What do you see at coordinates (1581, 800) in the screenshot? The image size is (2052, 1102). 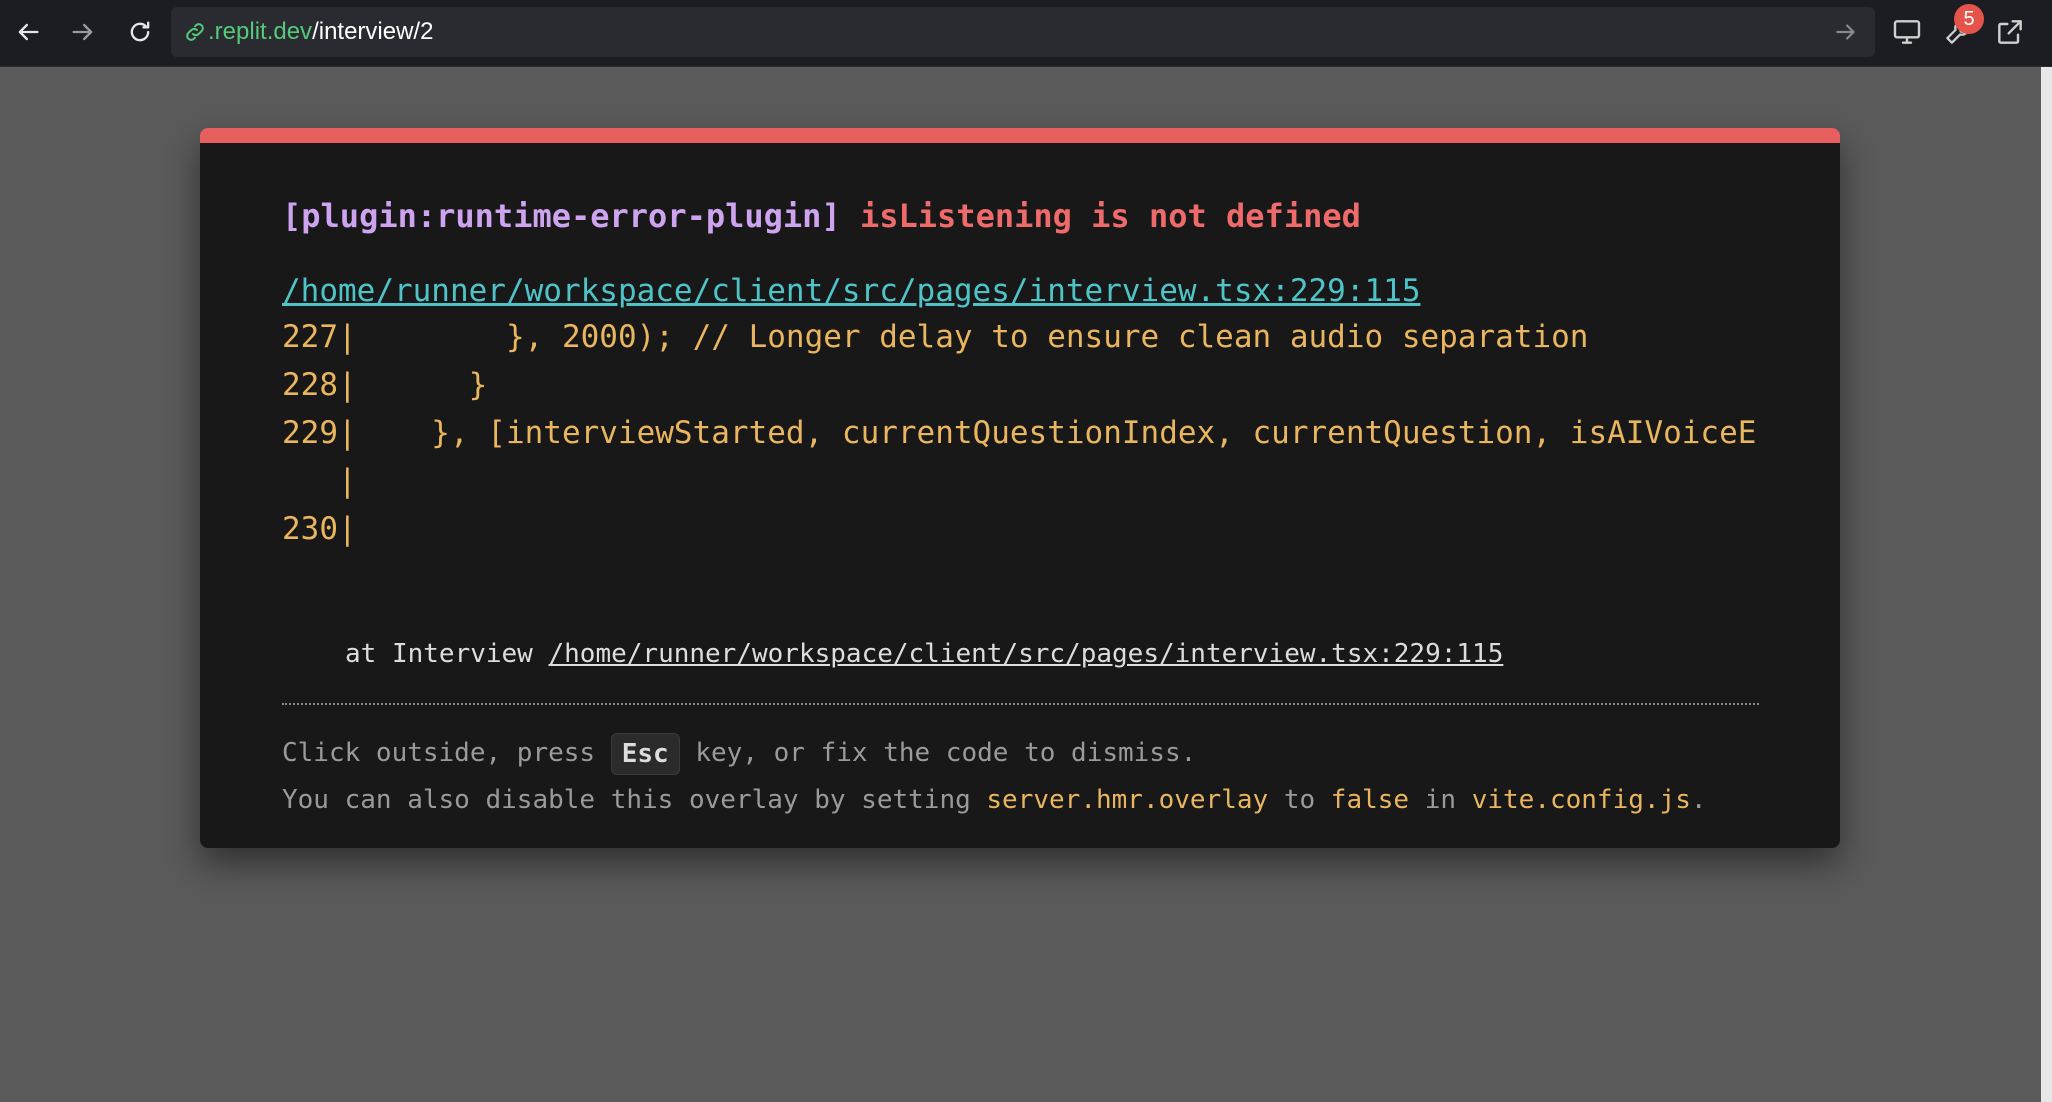 I see `config-file: vite.config.js` at bounding box center [1581, 800].